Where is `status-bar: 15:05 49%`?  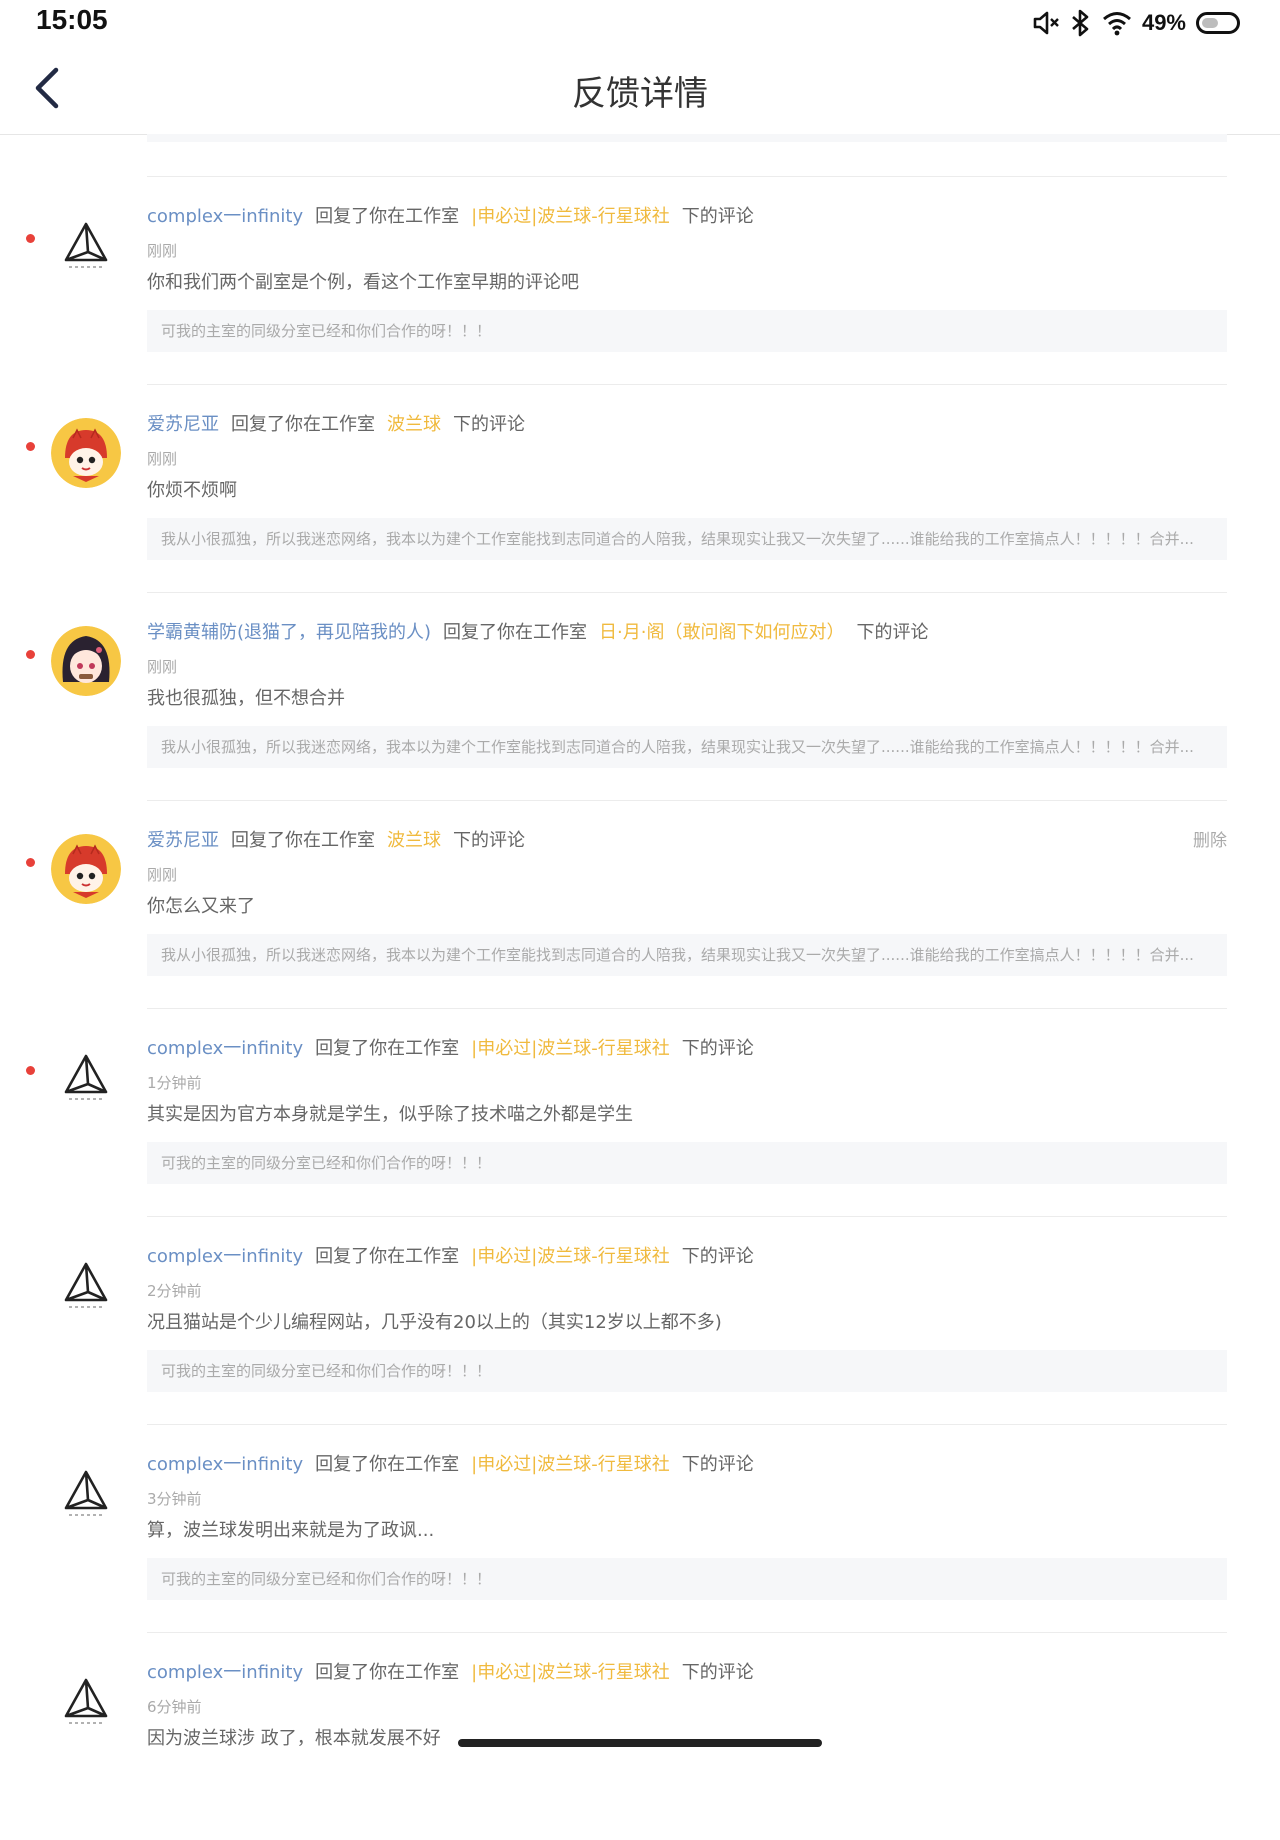
status-bar: 15:05 49% is located at coordinates (640, 22).